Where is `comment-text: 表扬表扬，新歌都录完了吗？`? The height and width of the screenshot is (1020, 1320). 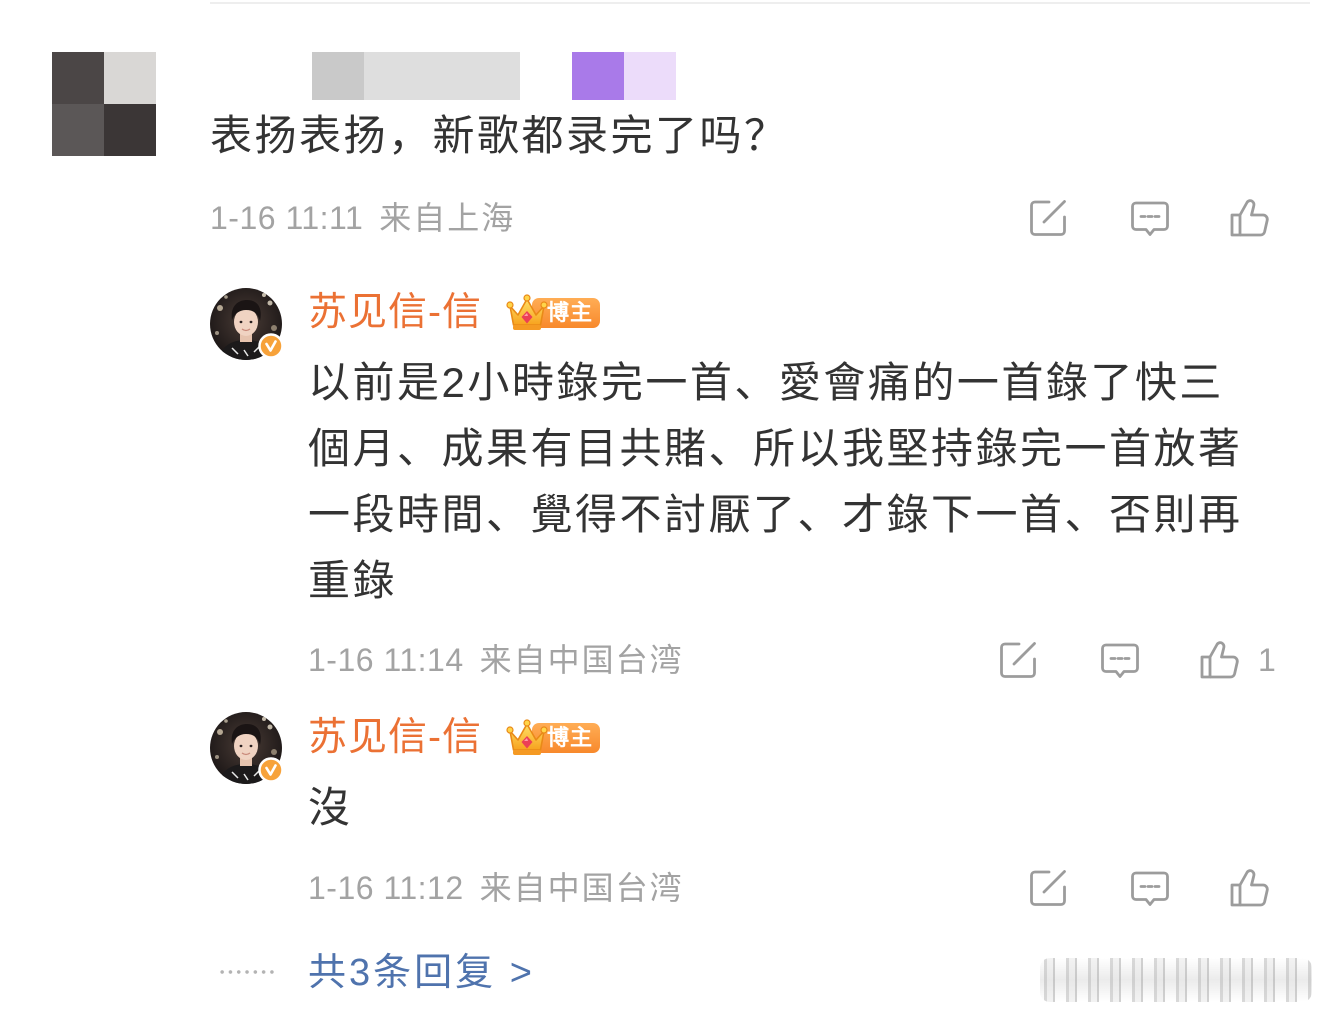 comment-text: 表扬表扬，新歌都录完了吗？ is located at coordinates (499, 135).